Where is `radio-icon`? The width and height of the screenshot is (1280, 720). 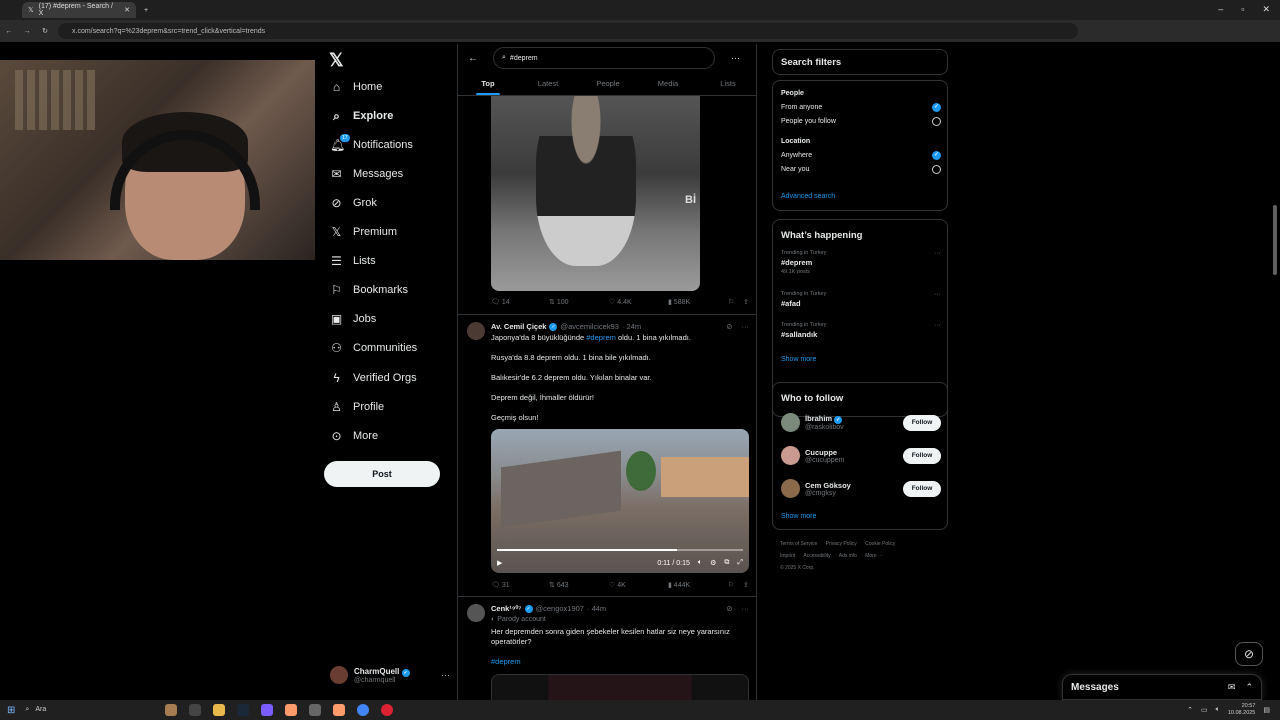 radio-icon is located at coordinates (936, 169).